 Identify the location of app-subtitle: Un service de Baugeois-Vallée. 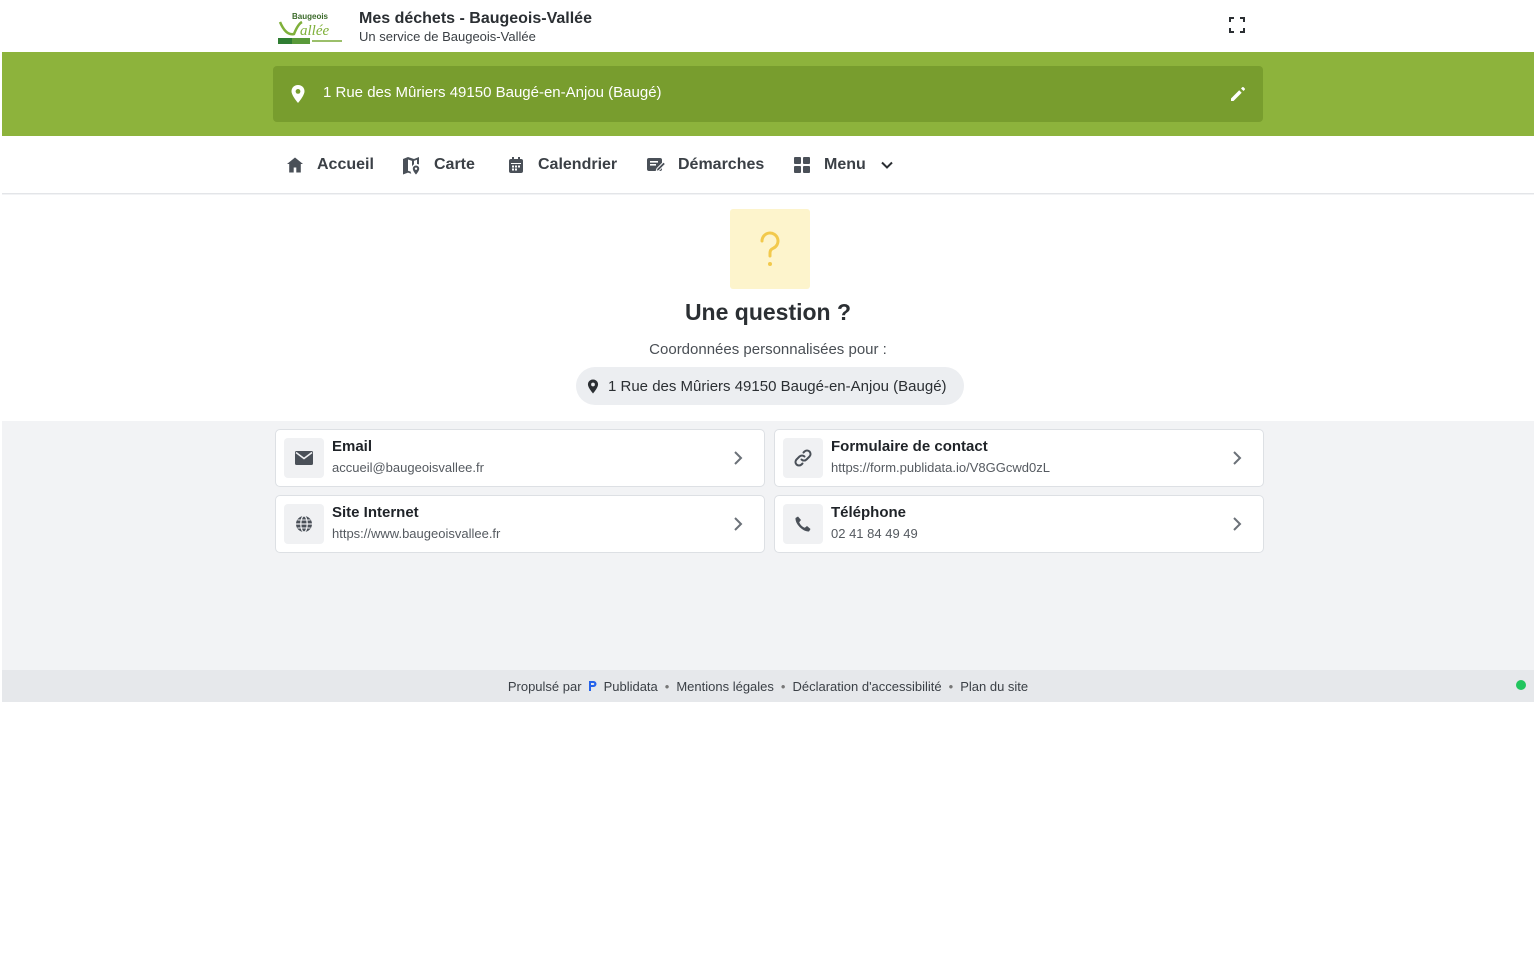
(447, 36).